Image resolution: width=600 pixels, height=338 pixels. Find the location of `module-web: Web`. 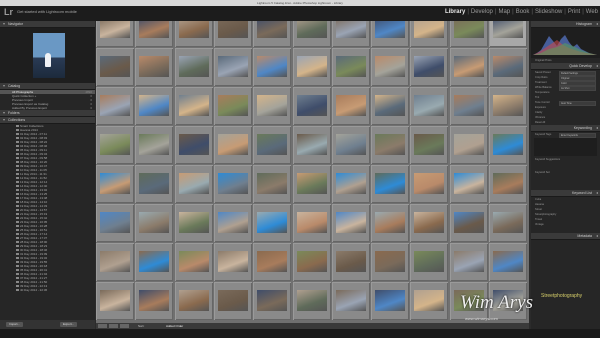

module-web: Web is located at coordinates (592, 12).